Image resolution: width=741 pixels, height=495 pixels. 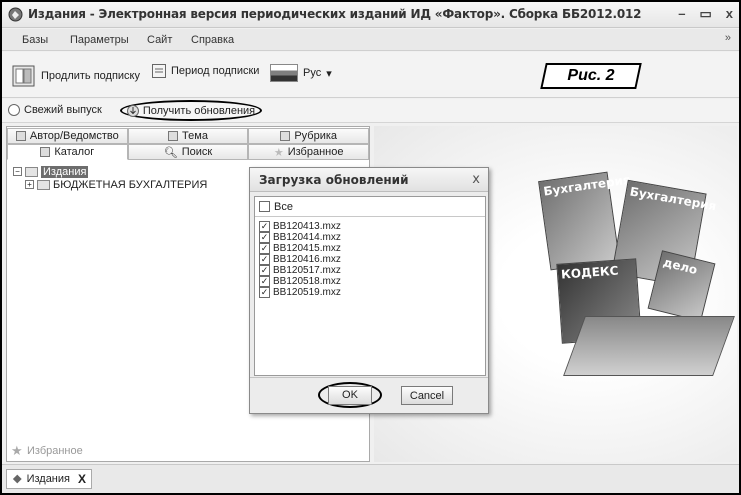 I want to click on file-list-item: ✓ BB120414.mxz, so click(x=372, y=237).